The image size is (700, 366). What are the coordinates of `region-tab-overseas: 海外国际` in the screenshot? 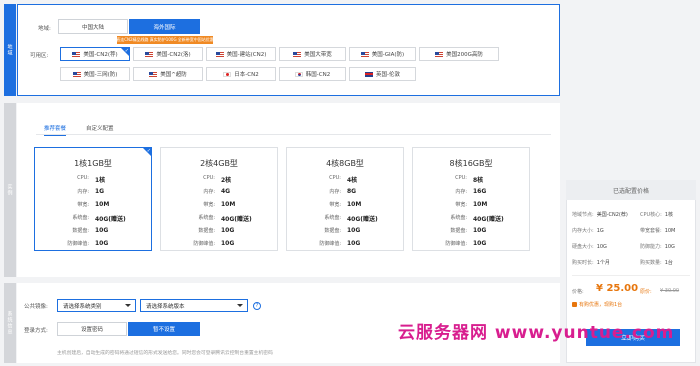 It's located at (164, 26).